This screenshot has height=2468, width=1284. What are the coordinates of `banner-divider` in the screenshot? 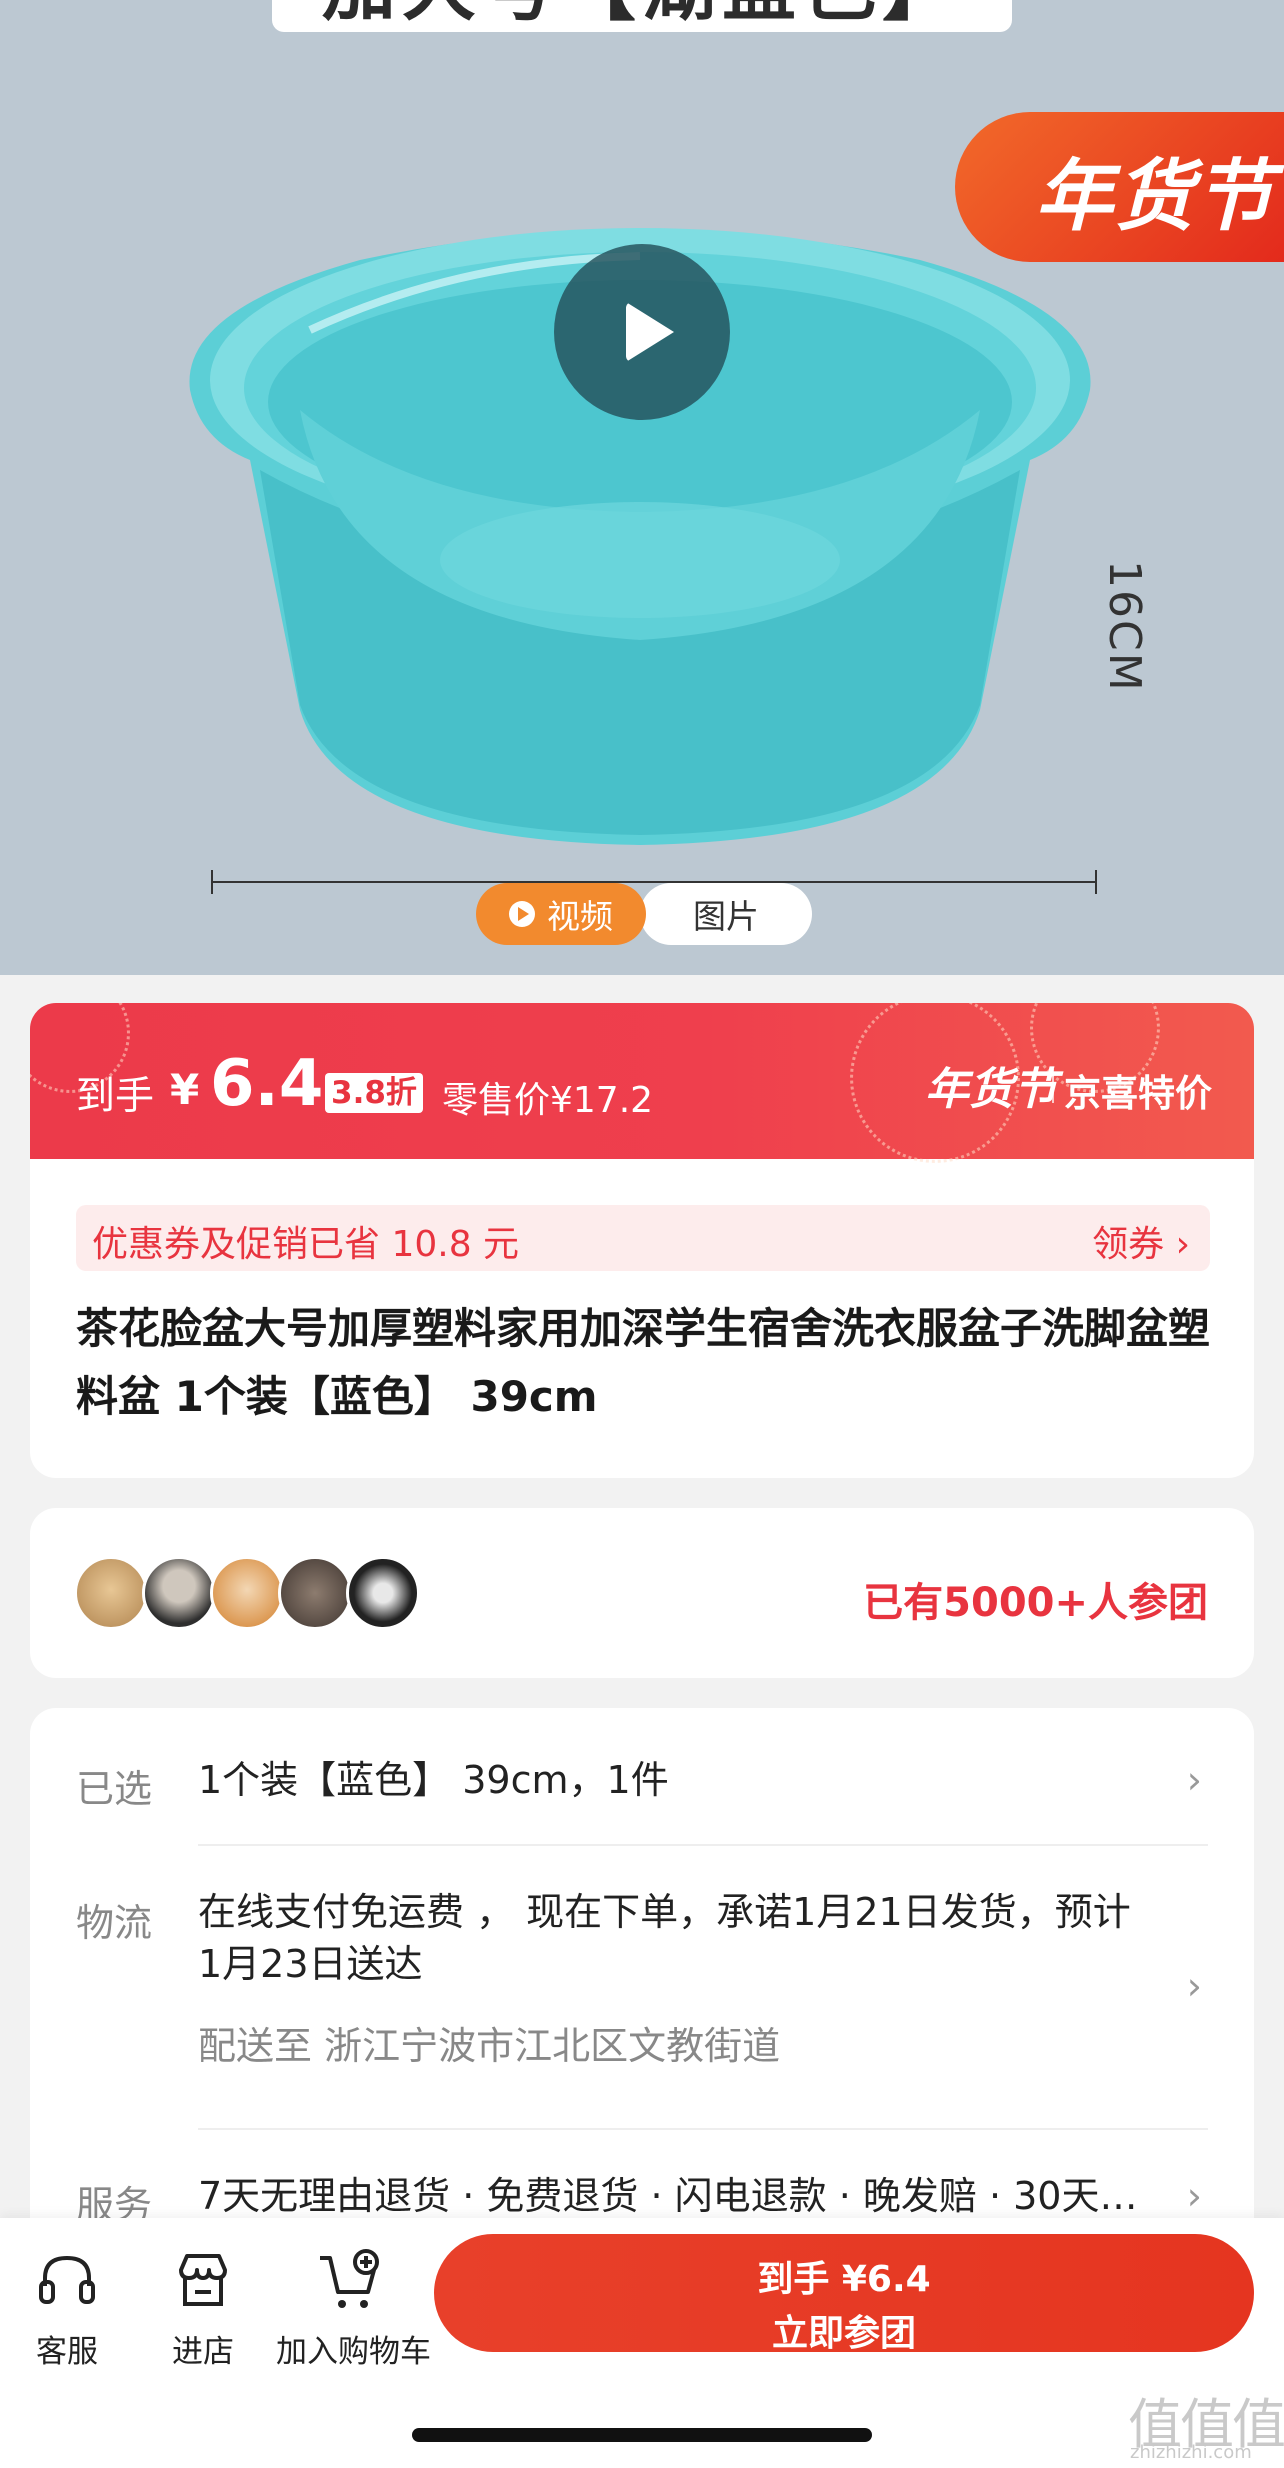 It's located at (1053, 1086).